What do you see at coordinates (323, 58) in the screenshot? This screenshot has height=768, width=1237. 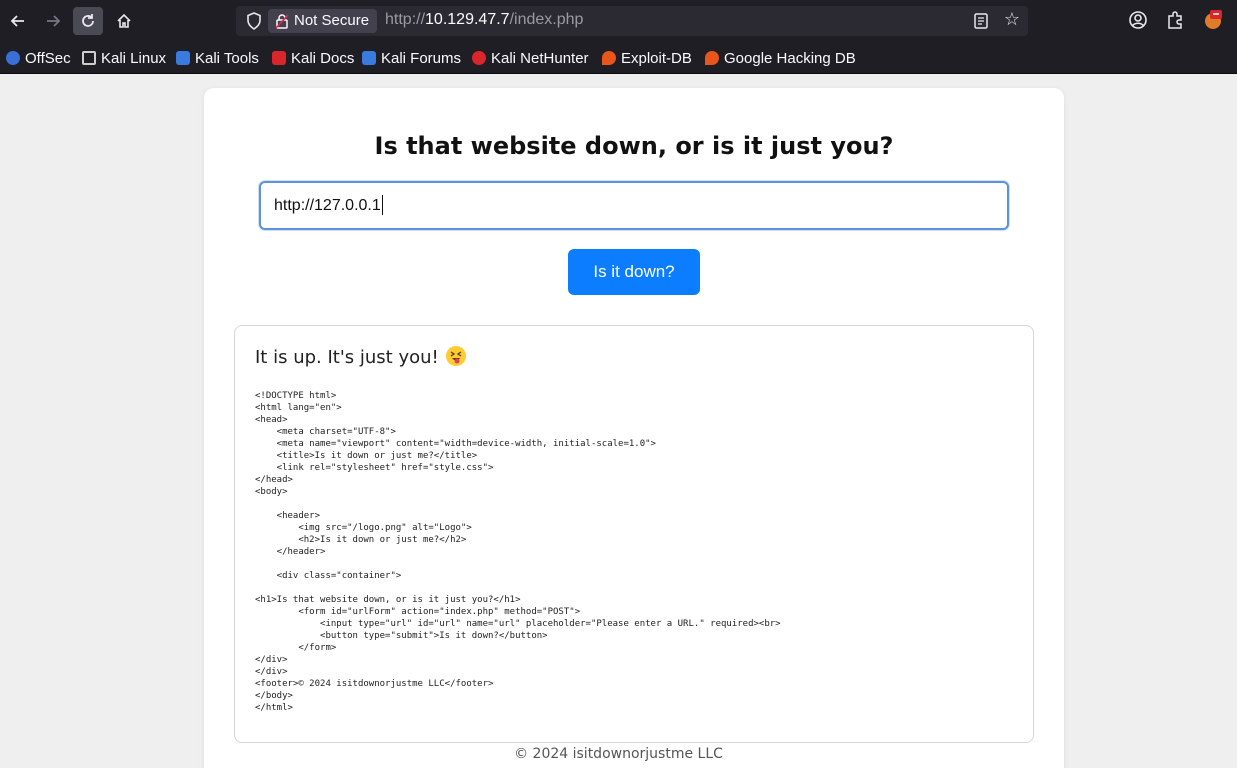 I see `bookmark-label: Kali Docs` at bounding box center [323, 58].